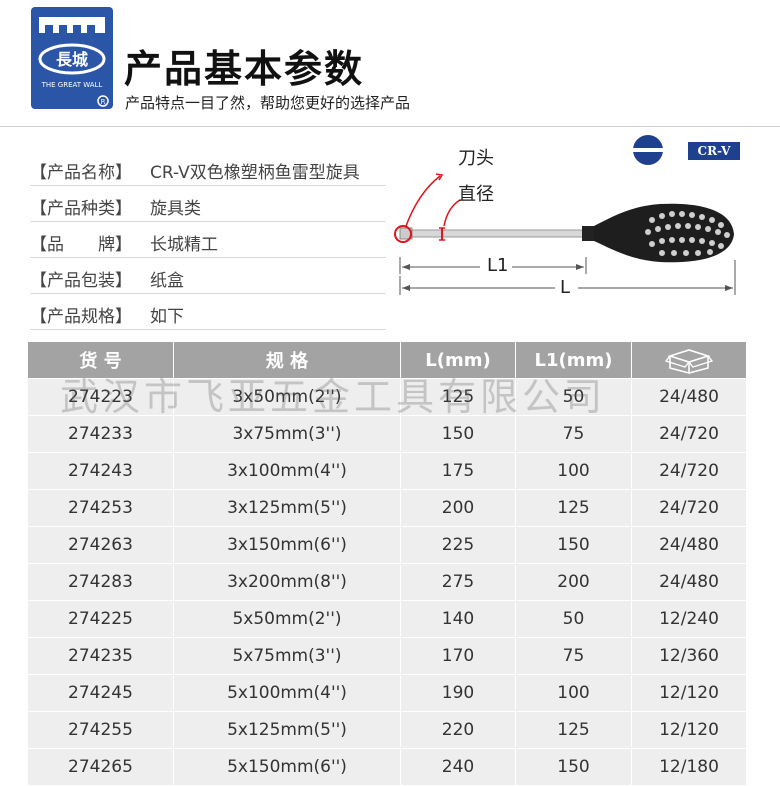  Describe the element at coordinates (574, 582) in the screenshot. I see `cell-shaft-length: 200` at that location.